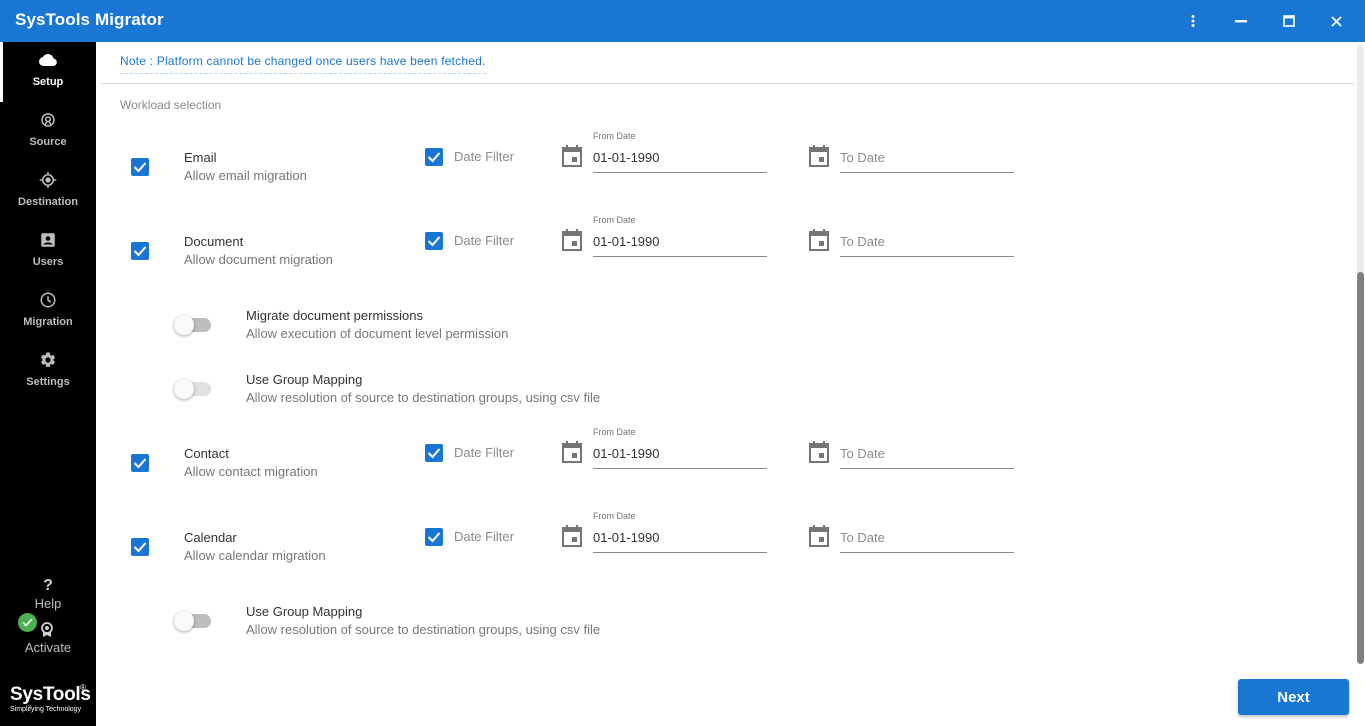 The height and width of the screenshot is (726, 1365). Describe the element at coordinates (210, 537) in the screenshot. I see `workload-title: Calendar` at that location.